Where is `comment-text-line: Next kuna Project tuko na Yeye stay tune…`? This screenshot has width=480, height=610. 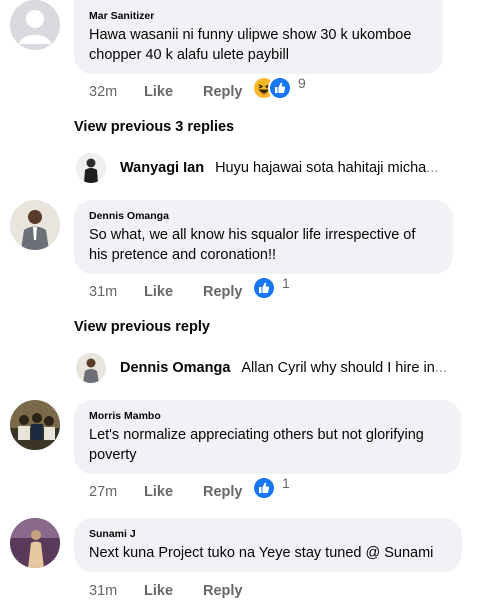 comment-text-line: Next kuna Project tuko na Yeye stay tune… is located at coordinates (261, 553).